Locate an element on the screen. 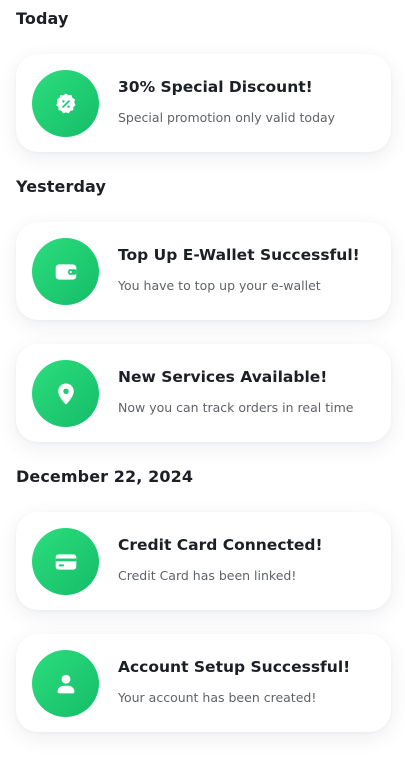  notification-subtitle: You have to top up your e-wallet is located at coordinates (219, 285).